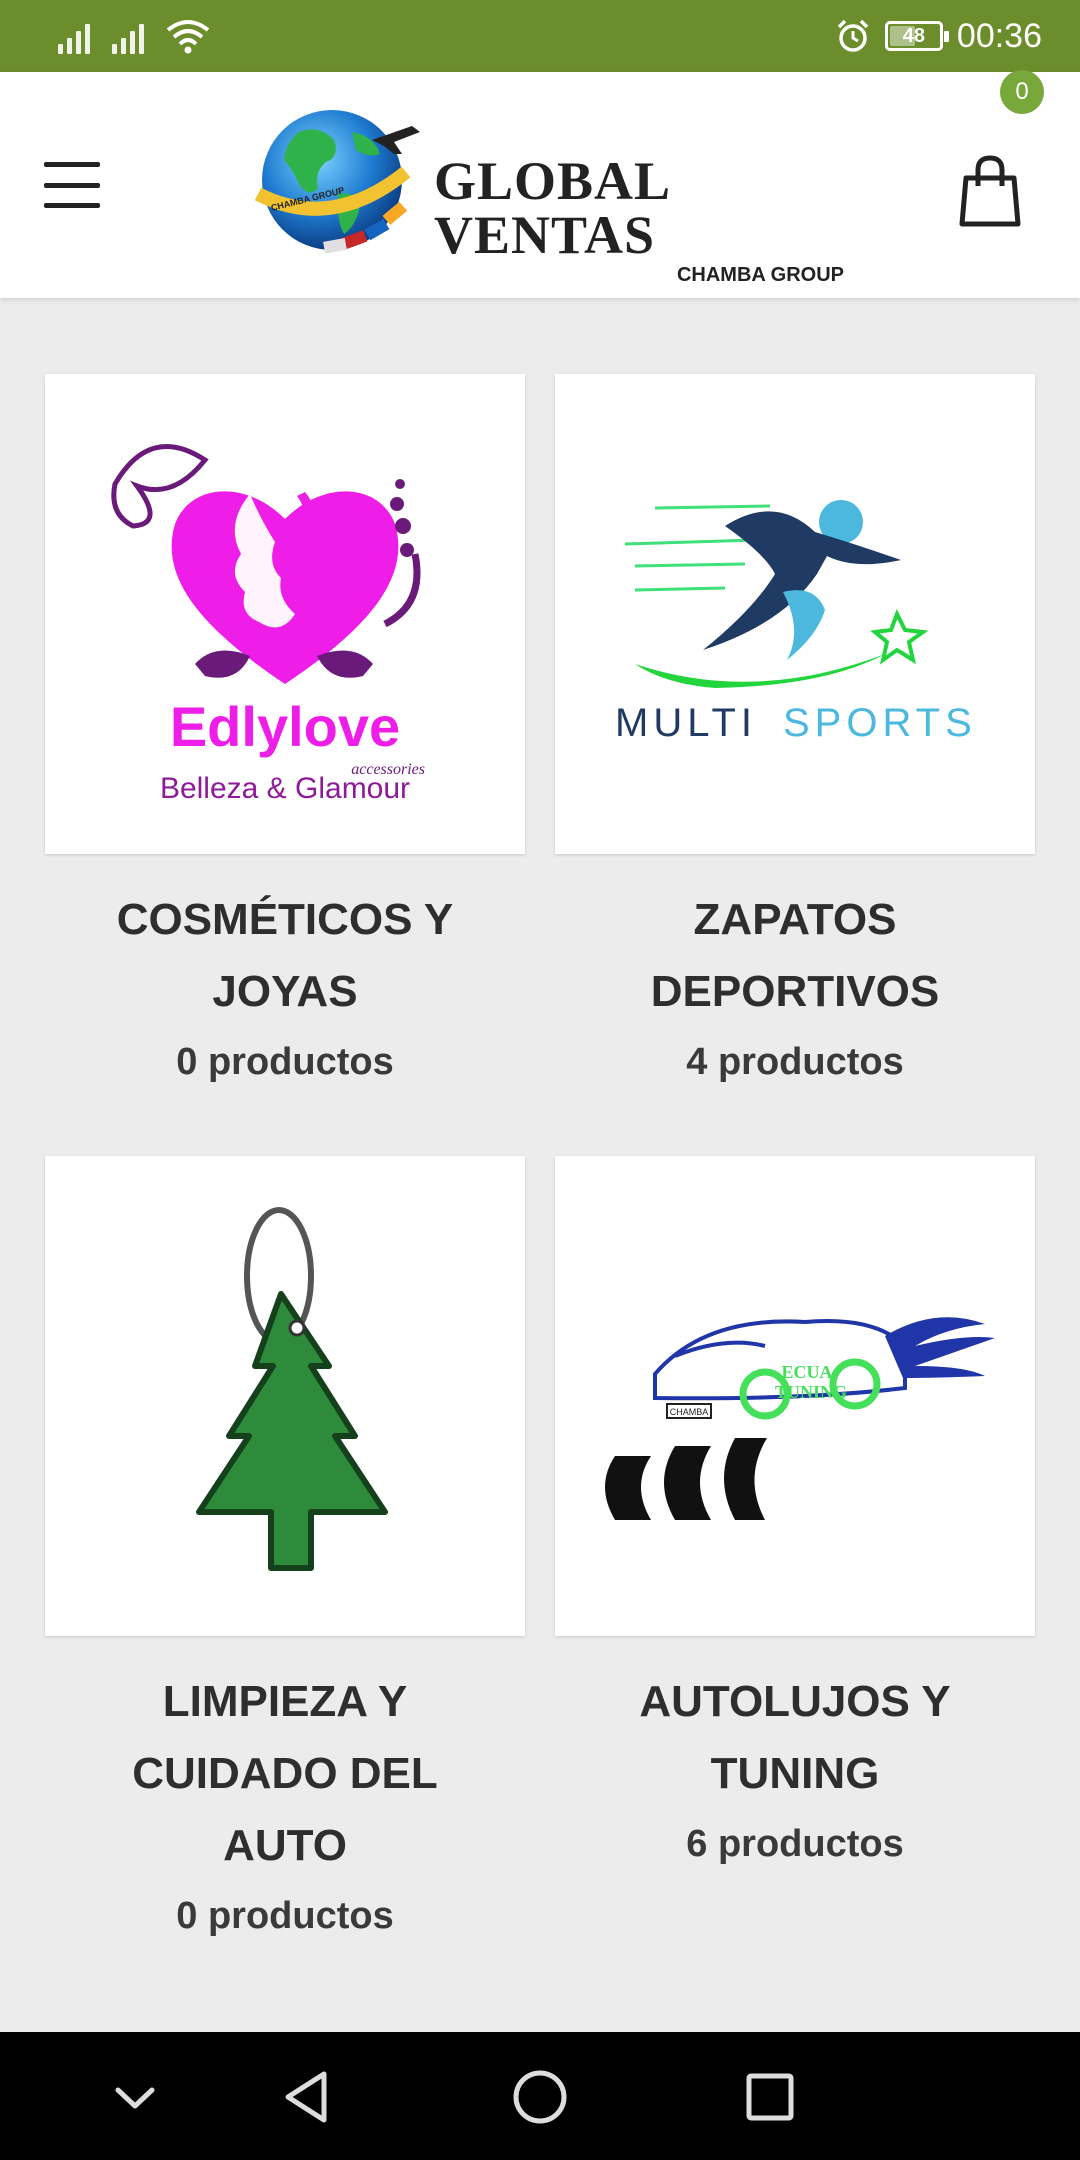  Describe the element at coordinates (285, 956) in the screenshot. I see `category-title-cosmetics: COSMÉTICOS Y JOYAS` at that location.